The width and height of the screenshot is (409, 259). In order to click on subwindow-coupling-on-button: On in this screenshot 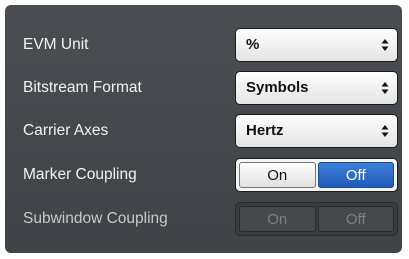, I will do `click(277, 219)`.